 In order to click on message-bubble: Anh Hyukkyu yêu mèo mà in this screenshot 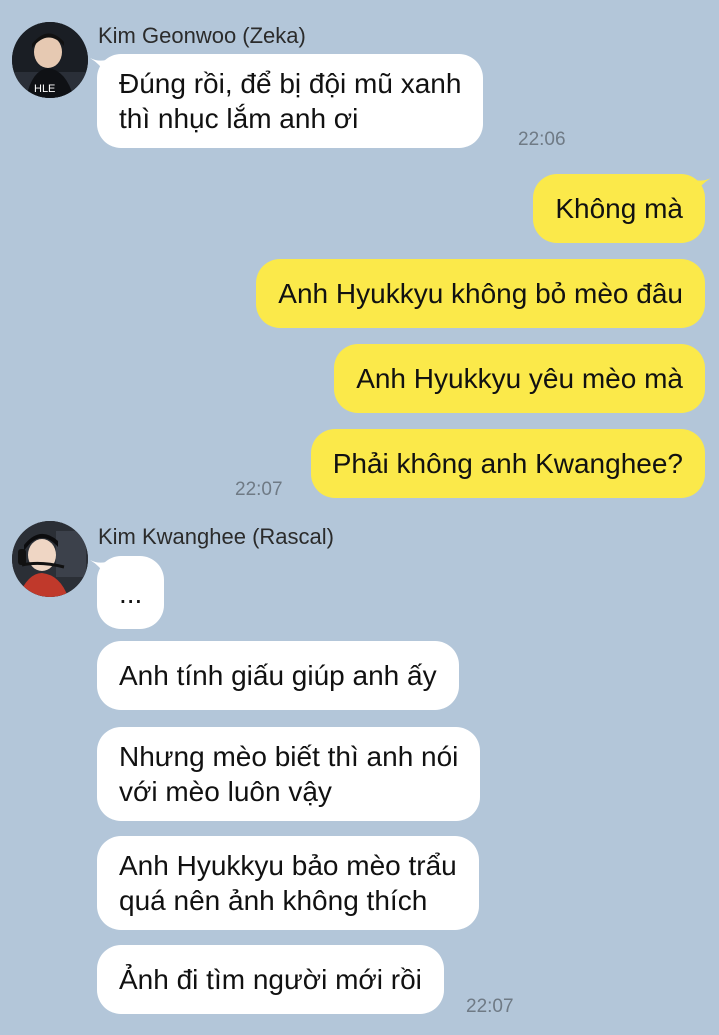, I will do `click(519, 378)`.